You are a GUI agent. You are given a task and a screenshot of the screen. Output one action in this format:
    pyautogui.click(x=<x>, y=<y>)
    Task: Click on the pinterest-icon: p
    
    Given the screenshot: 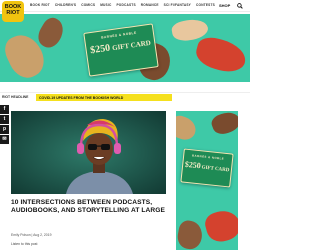 What is the action you would take?
    pyautogui.click(x=4, y=129)
    